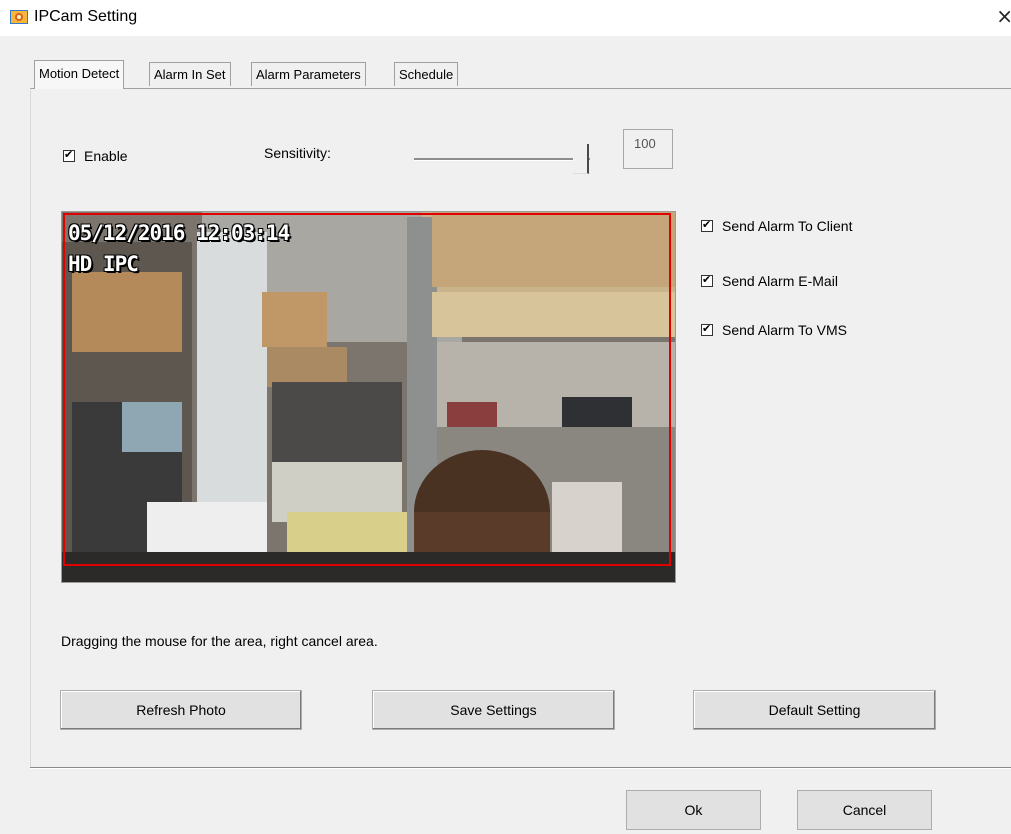 The width and height of the screenshot is (1011, 834). What do you see at coordinates (181, 710) in the screenshot?
I see `refresh-photo-button: Refresh Photo` at bounding box center [181, 710].